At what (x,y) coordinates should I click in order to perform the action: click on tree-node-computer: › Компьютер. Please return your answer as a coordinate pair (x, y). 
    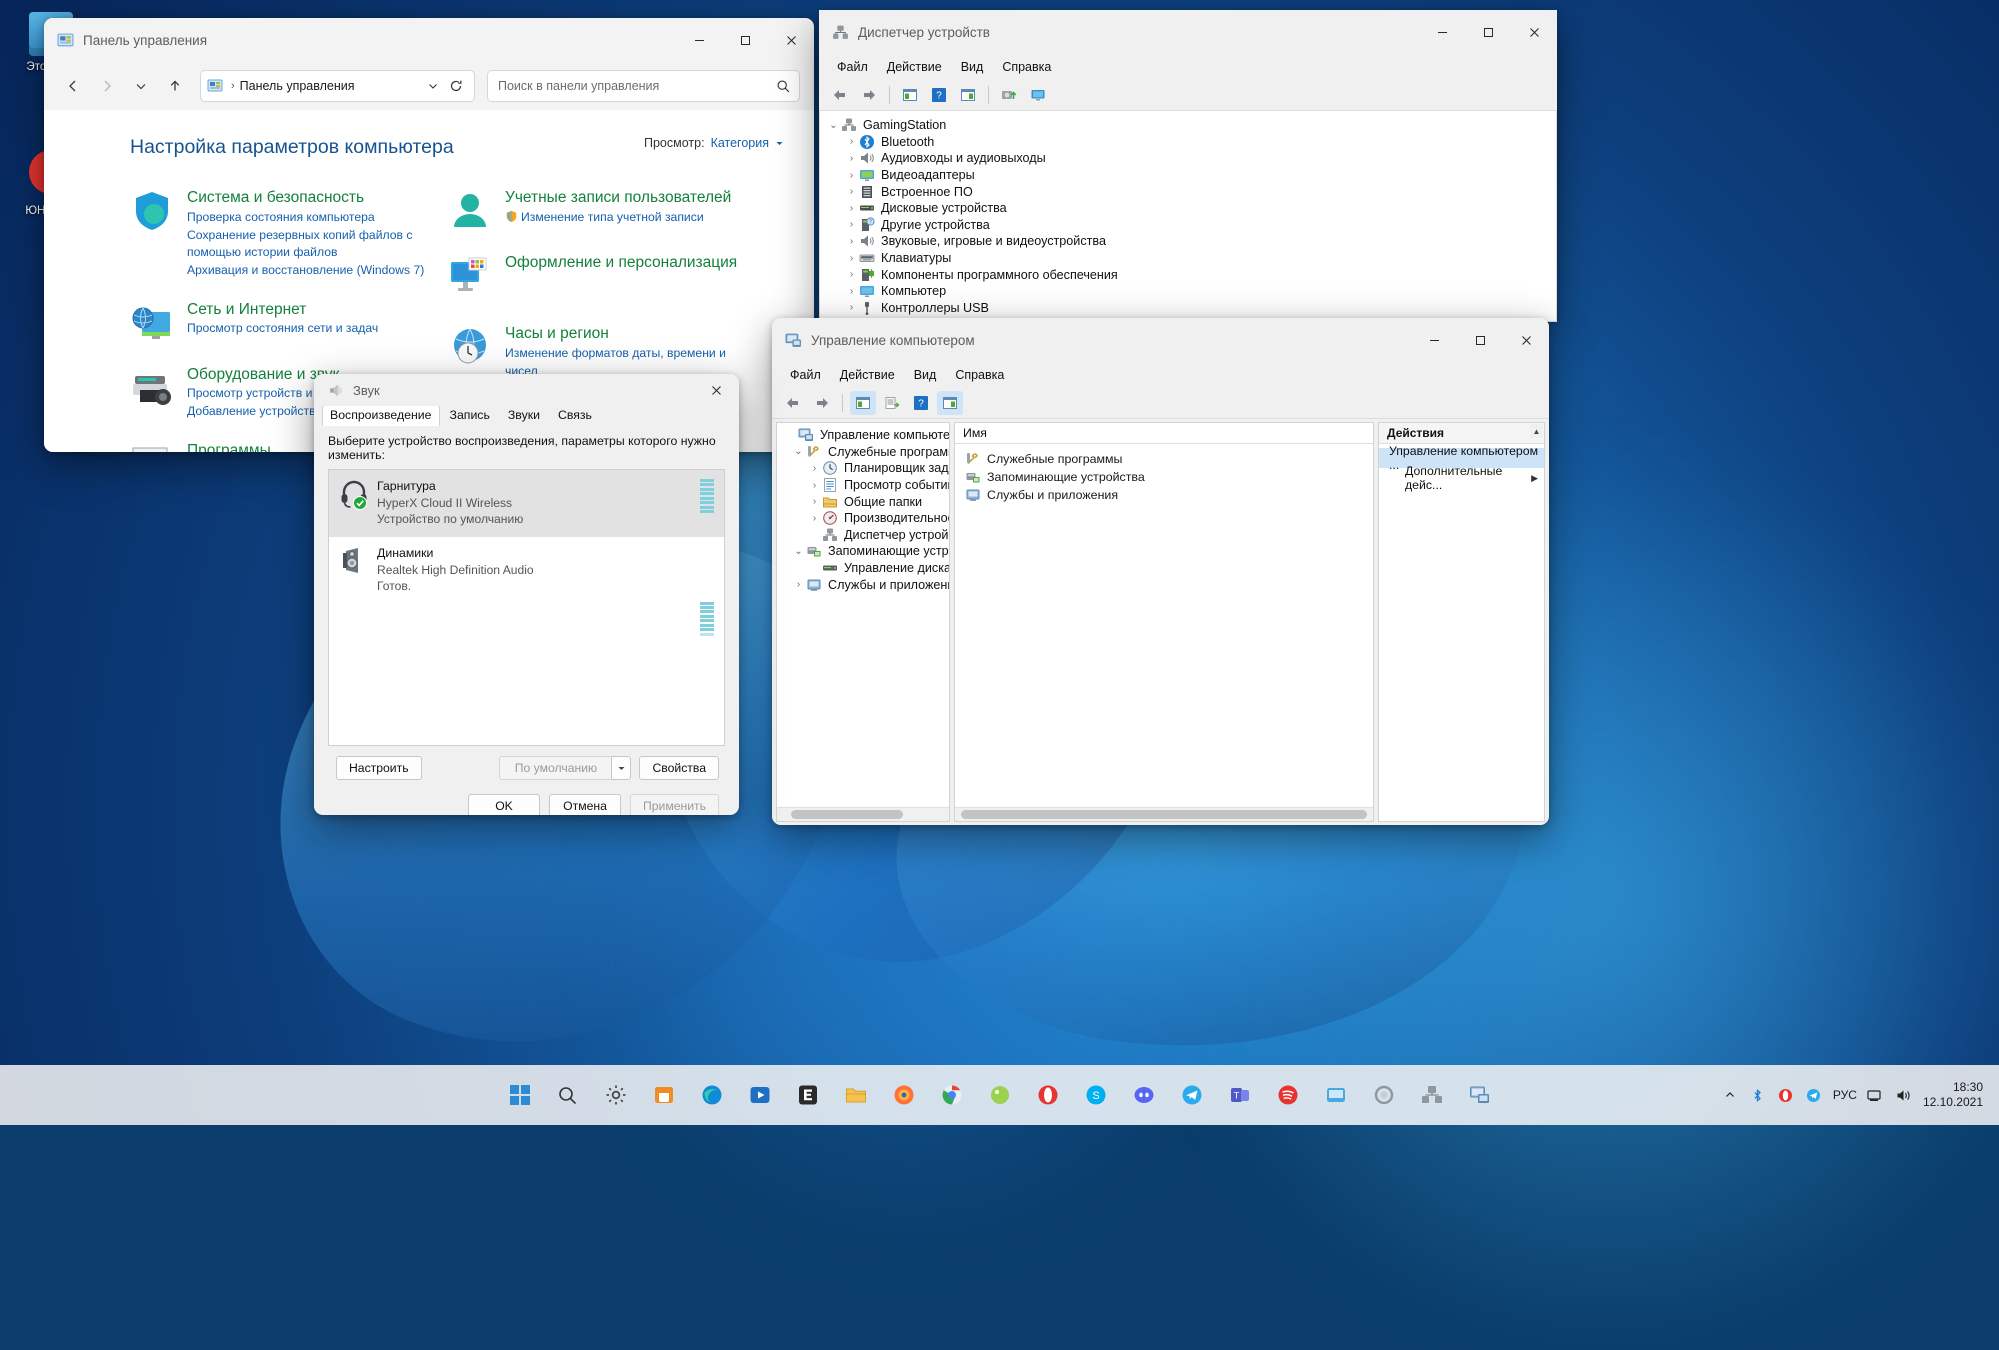
    Looking at the image, I should click on (1188, 291).